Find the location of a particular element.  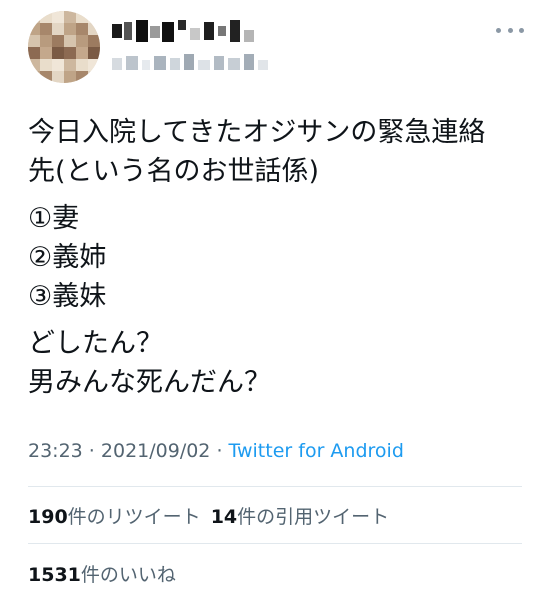

tweet-paragraph: どしたん？ 男みんな死んだん？ is located at coordinates (280, 363).